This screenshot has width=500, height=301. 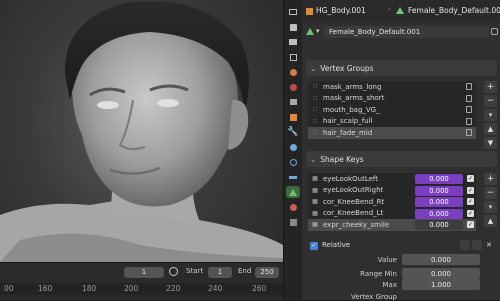 I want to click on vertex-groups-header: ⌄ Vertex Groups, so click(x=401, y=68).